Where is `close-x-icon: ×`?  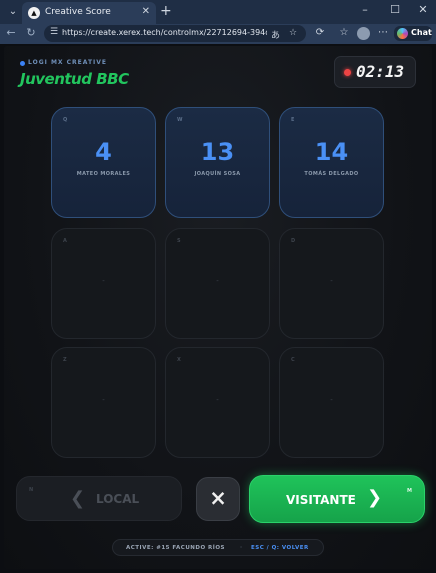 close-x-icon: × is located at coordinates (218, 498).